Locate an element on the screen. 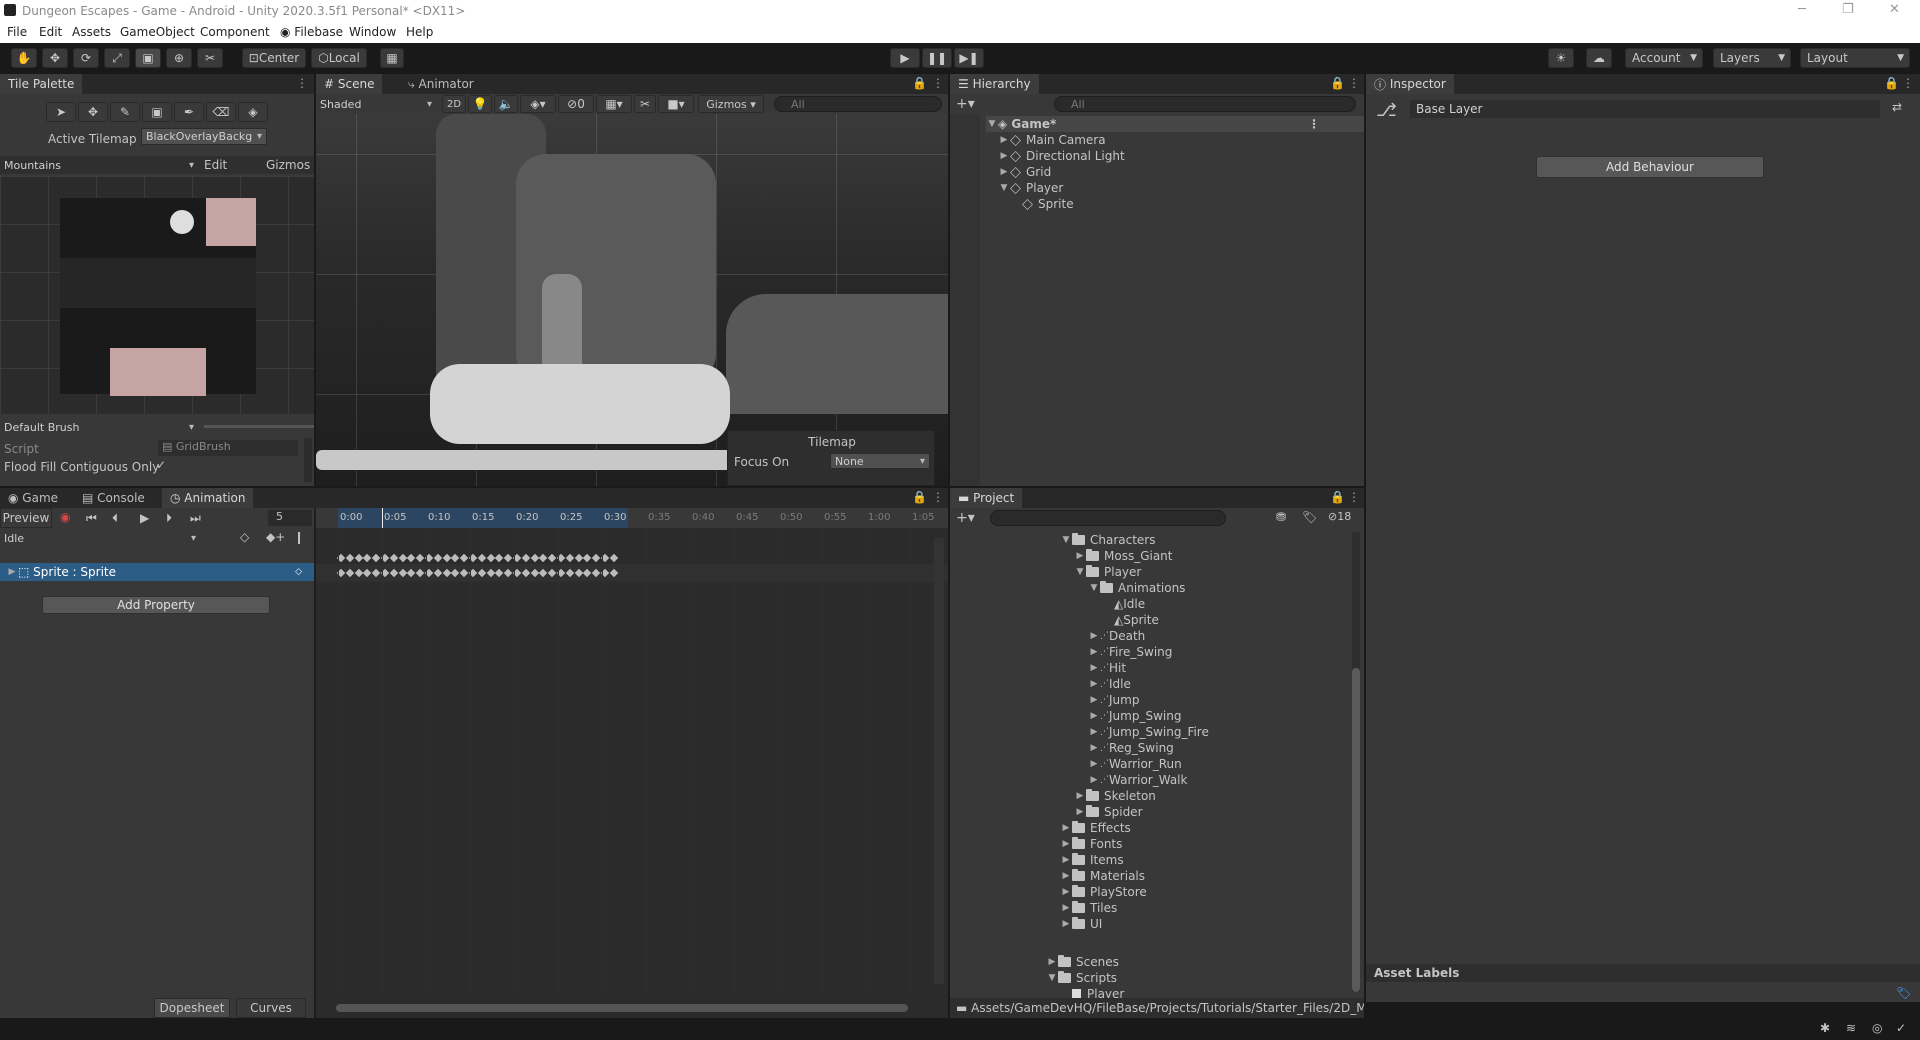 This screenshot has height=1040, width=1920. hidden-packages-toggle: ⊘18 is located at coordinates (1339, 516).